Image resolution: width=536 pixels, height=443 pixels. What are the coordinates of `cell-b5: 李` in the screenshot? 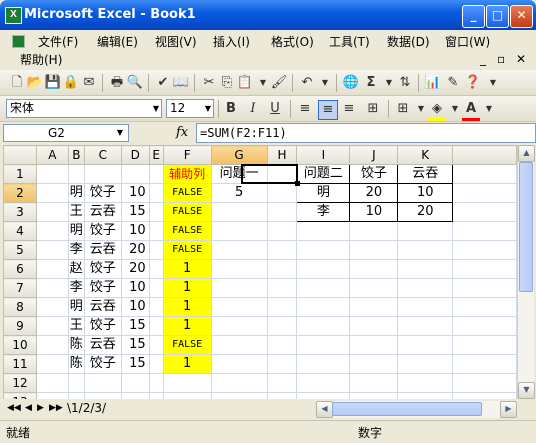 It's located at (76, 250).